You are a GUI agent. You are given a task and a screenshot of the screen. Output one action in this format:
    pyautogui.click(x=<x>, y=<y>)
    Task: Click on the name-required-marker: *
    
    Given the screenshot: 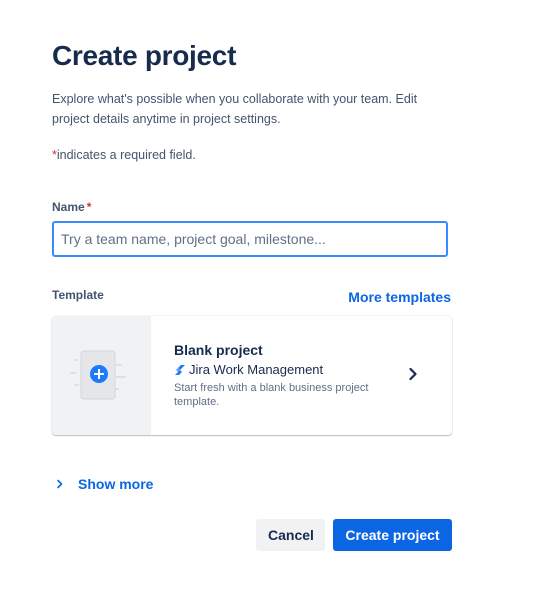 What is the action you would take?
    pyautogui.click(x=89, y=207)
    